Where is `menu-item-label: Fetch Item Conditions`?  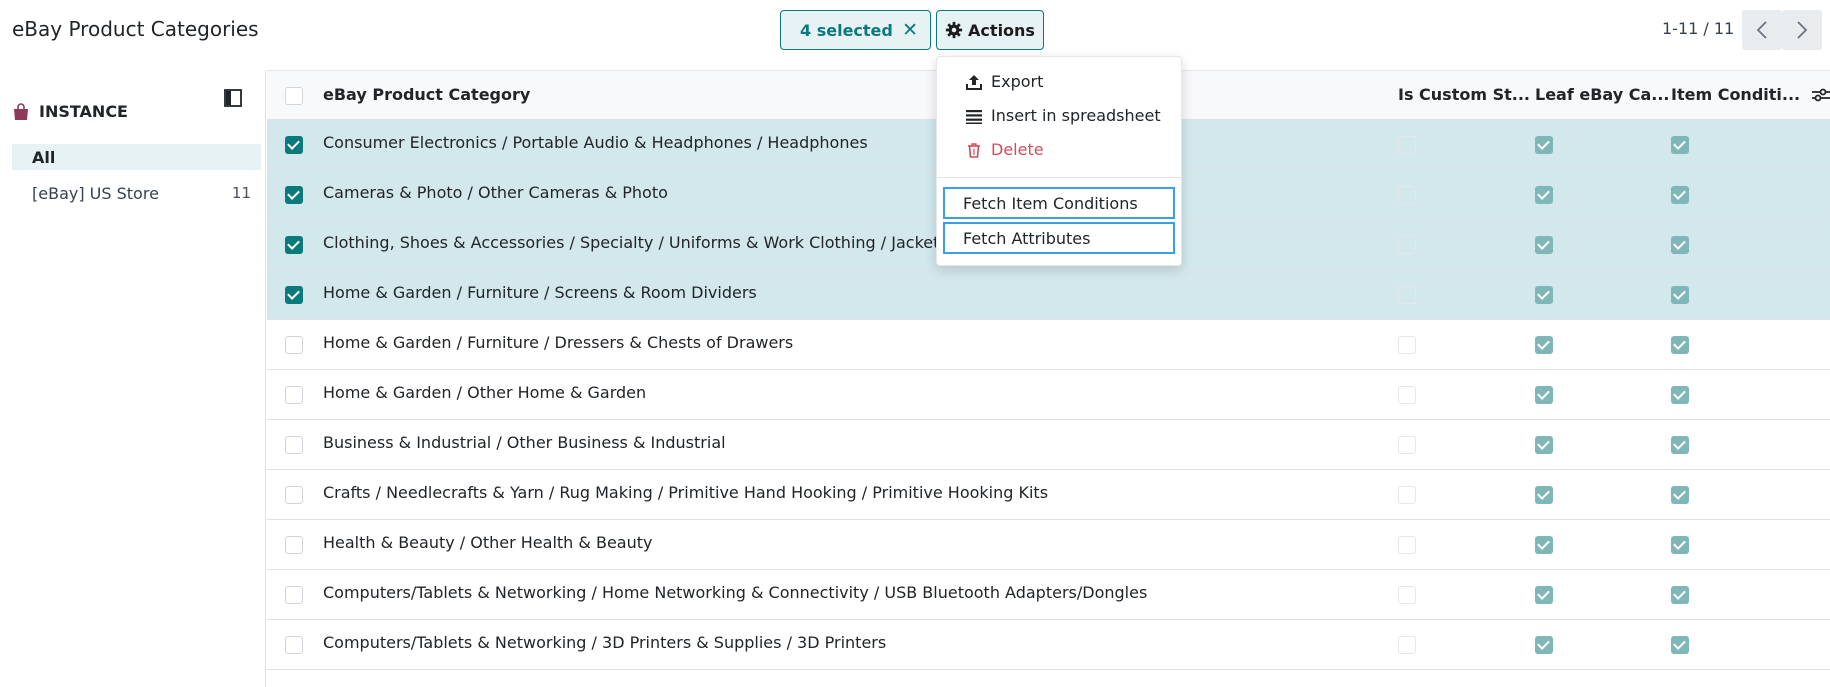
menu-item-label: Fetch Item Conditions is located at coordinates (1050, 203).